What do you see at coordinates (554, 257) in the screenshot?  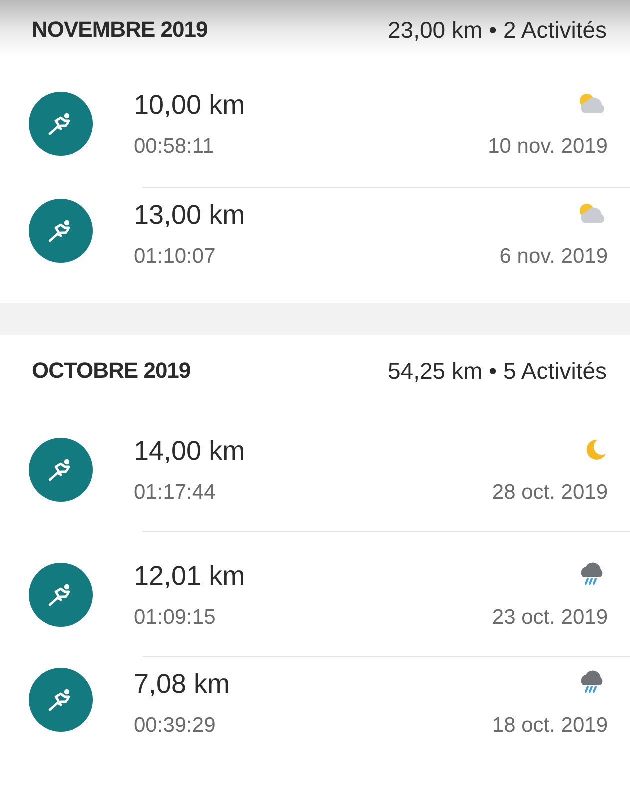 I see `activity-date: 6 nov. 2019` at bounding box center [554, 257].